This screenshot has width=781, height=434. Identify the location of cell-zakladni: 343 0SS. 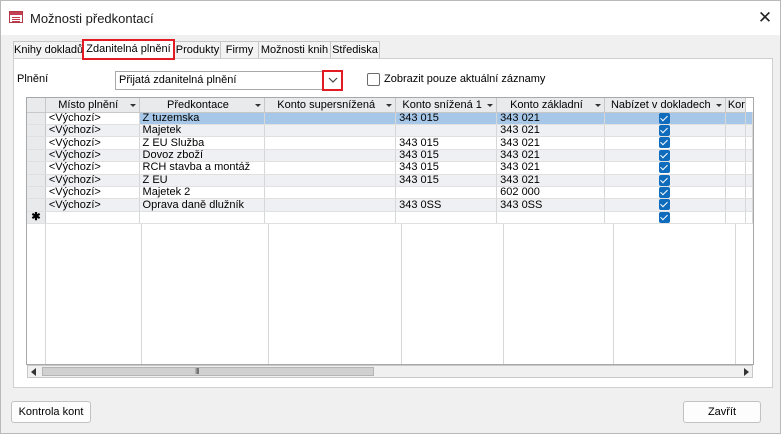
(550, 205).